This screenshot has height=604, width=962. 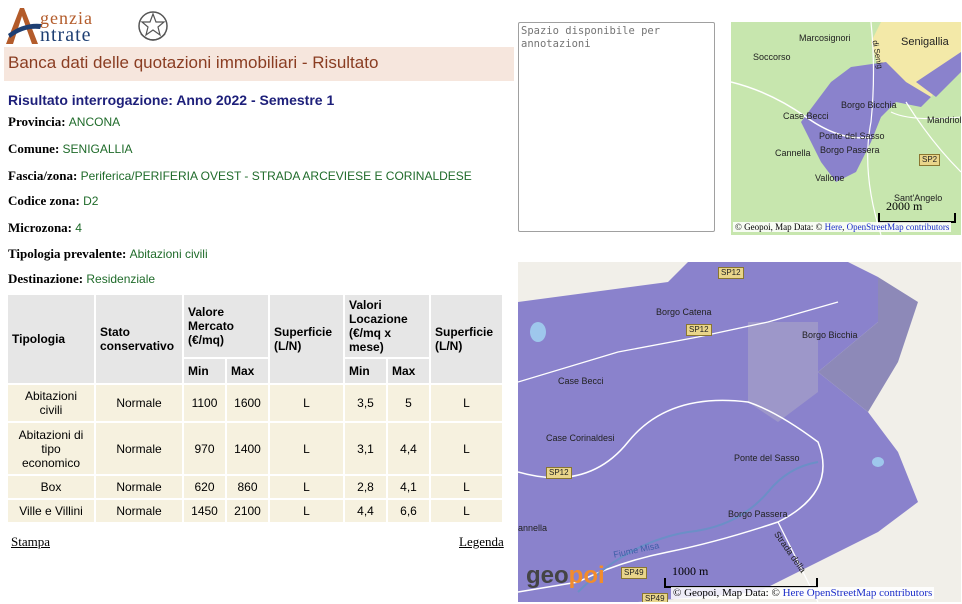 I want to click on field-value: Residenziale, so click(x=121, y=279).